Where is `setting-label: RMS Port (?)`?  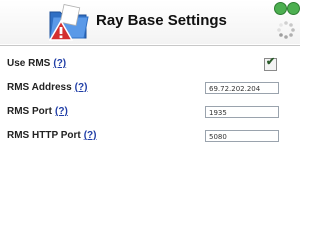
setting-label: RMS Port (?) is located at coordinates (37, 111).